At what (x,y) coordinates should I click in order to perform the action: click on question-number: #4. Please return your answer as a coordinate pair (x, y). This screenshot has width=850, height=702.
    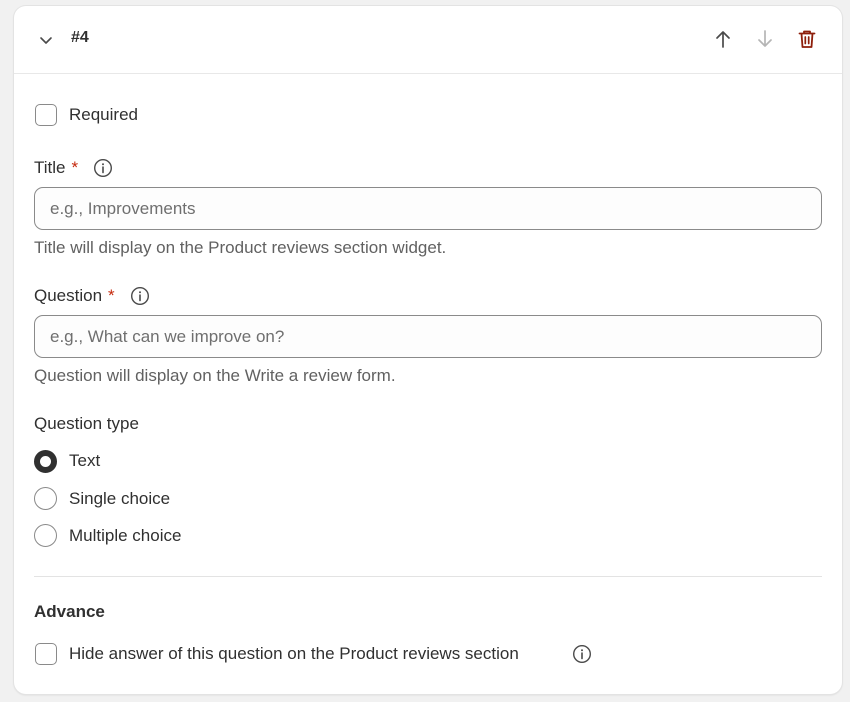
    Looking at the image, I should click on (80, 37).